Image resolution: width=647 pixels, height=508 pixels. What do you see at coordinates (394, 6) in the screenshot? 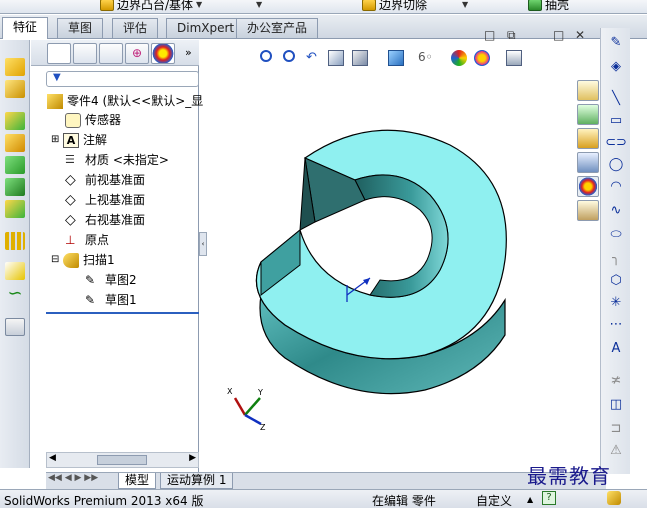
I see `boundary-cut-button: 边界切除` at bounding box center [394, 6].